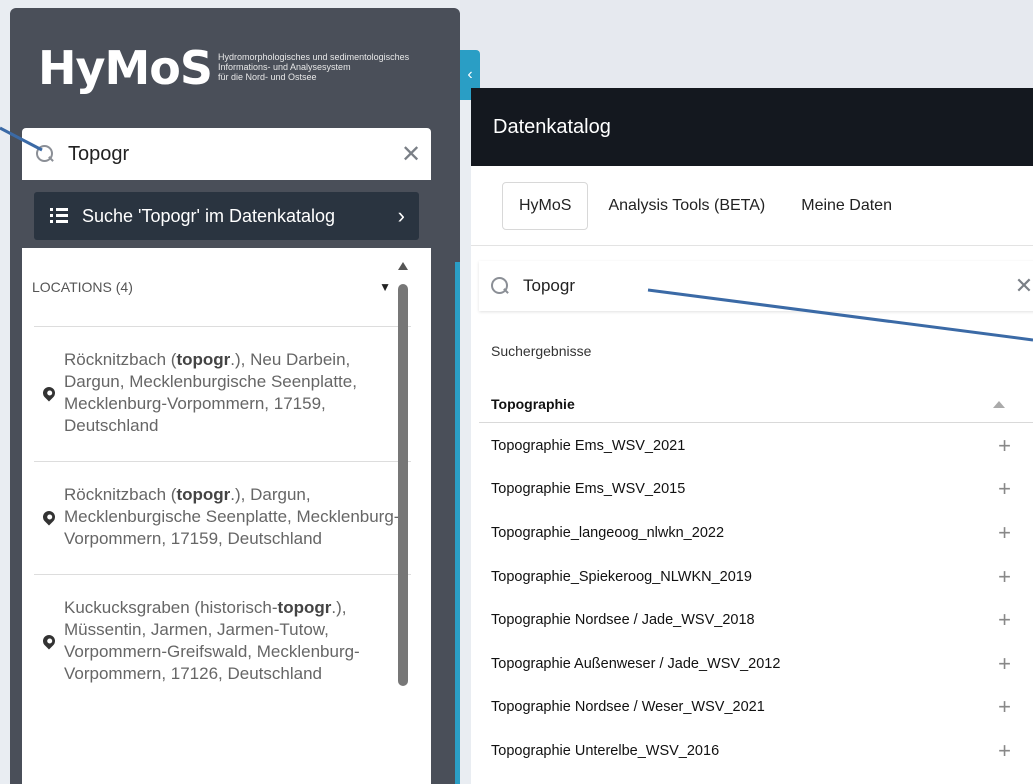 This screenshot has width=1033, height=784. What do you see at coordinates (209, 215) in the screenshot?
I see `search-in-catalog-label: Suche 'Topogr' im Datenkatalog` at bounding box center [209, 215].